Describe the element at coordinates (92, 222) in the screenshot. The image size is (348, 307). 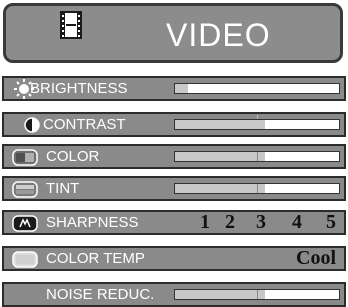
I see `menu-item-label: SHARPNESS` at that location.